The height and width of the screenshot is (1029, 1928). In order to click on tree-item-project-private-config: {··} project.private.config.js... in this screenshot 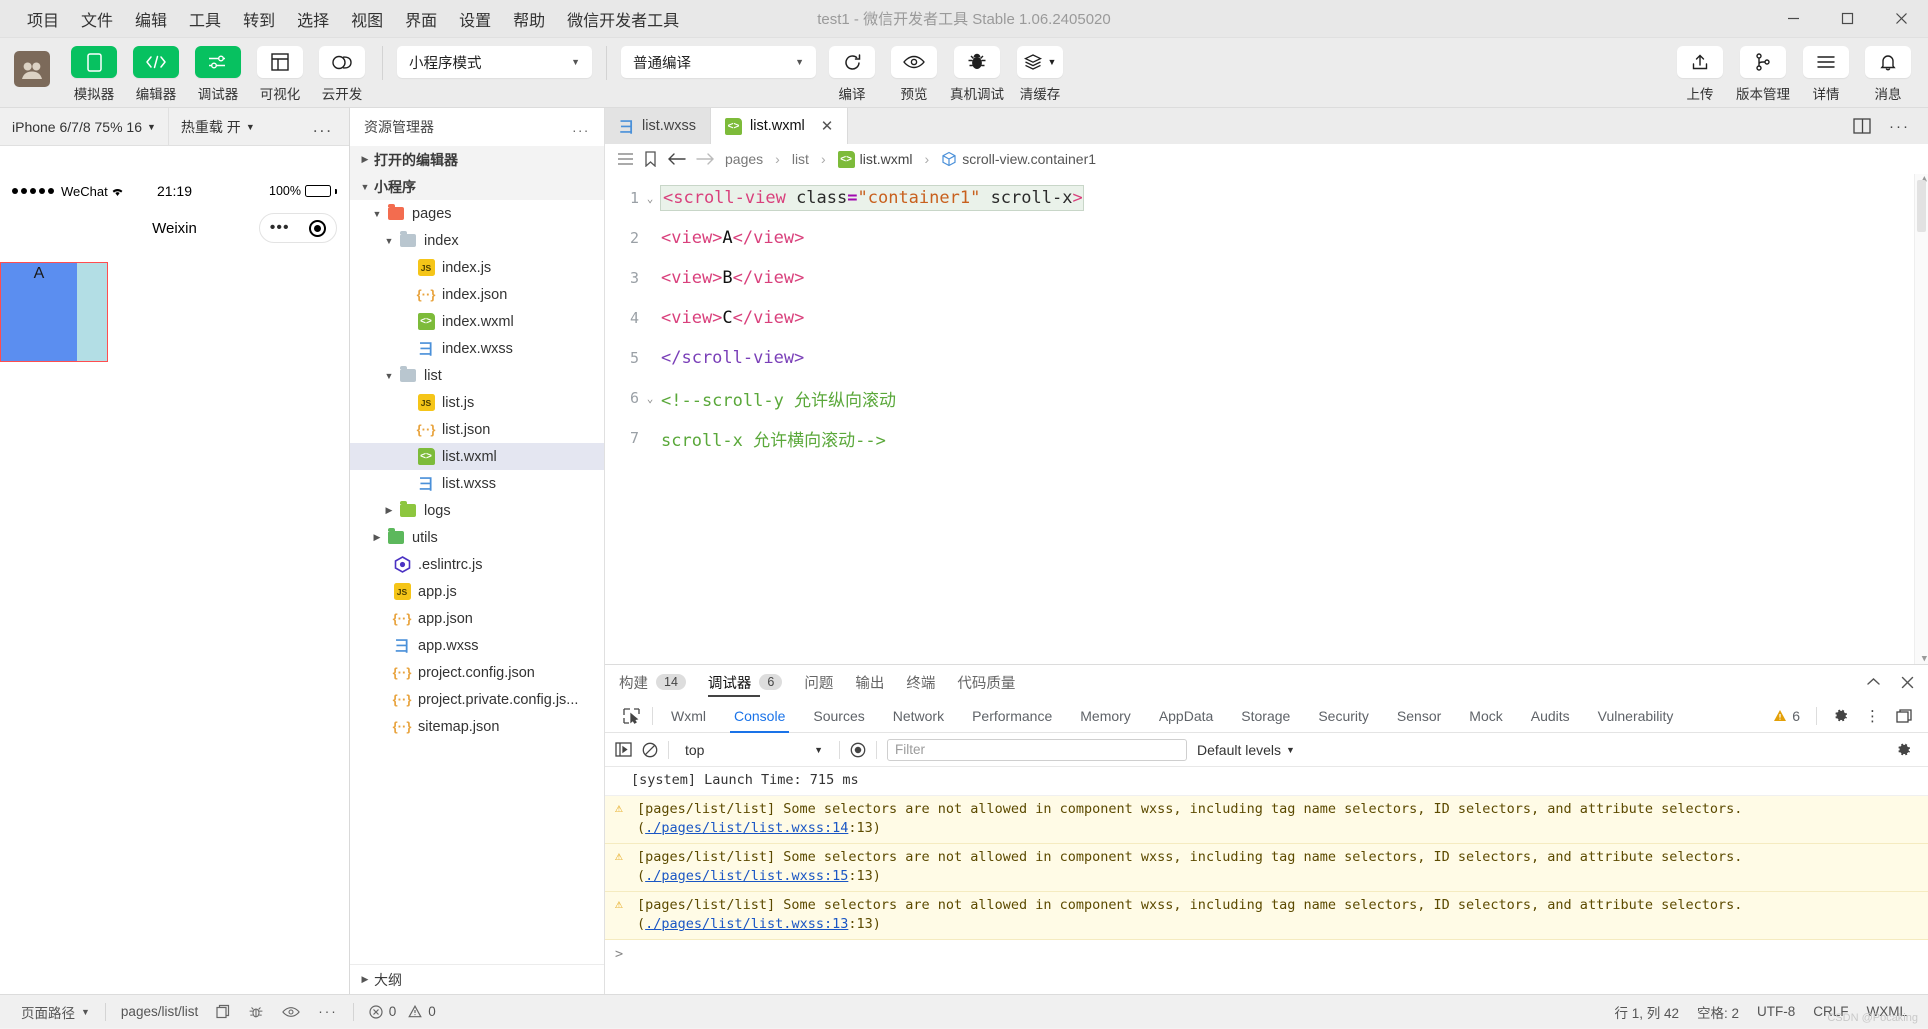, I will do `click(477, 699)`.